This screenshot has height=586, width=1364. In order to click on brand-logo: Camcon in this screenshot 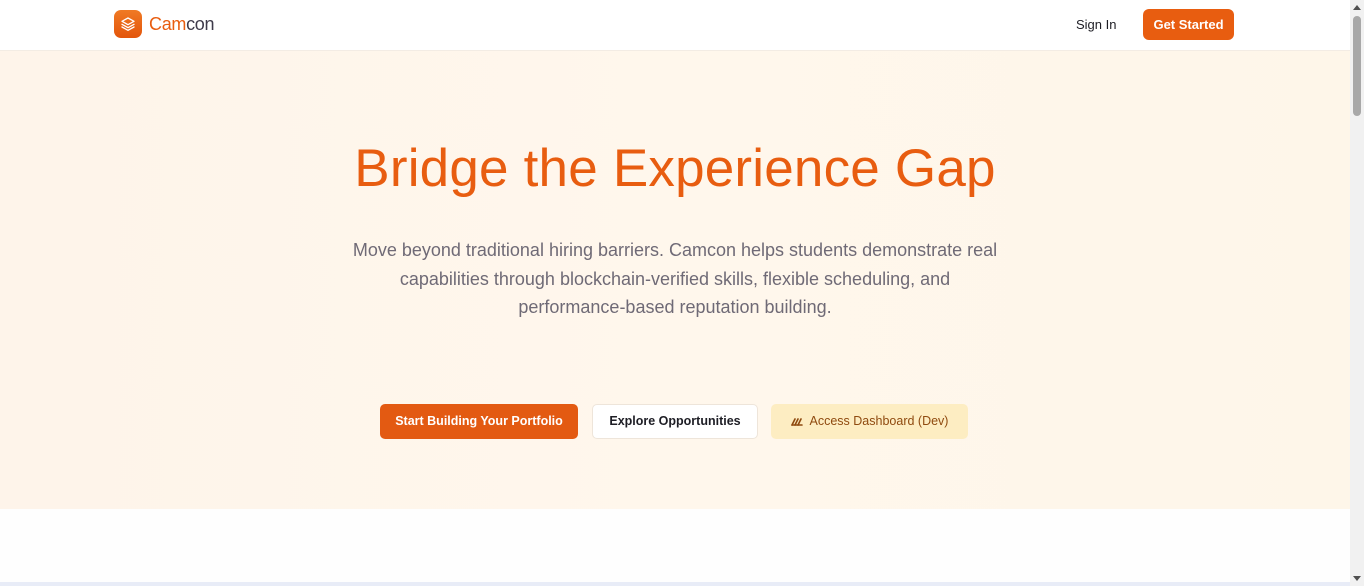, I will do `click(164, 24)`.